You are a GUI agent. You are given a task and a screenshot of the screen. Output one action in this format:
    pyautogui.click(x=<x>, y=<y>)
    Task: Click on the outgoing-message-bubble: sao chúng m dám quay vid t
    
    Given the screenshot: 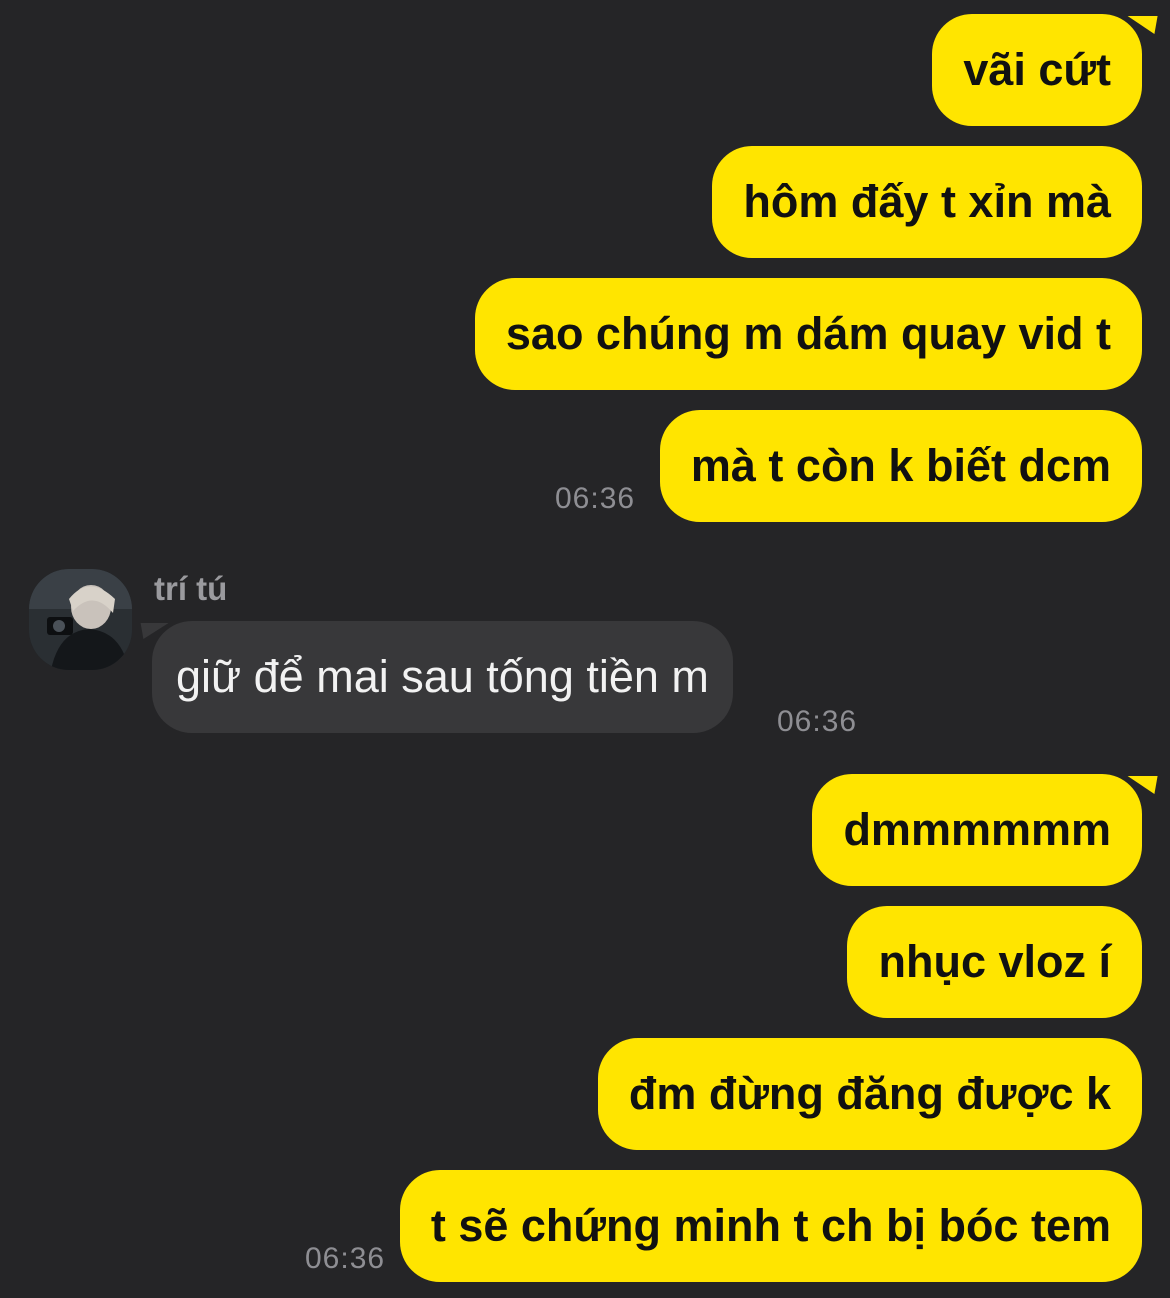 What is the action you would take?
    pyautogui.click(x=808, y=334)
    